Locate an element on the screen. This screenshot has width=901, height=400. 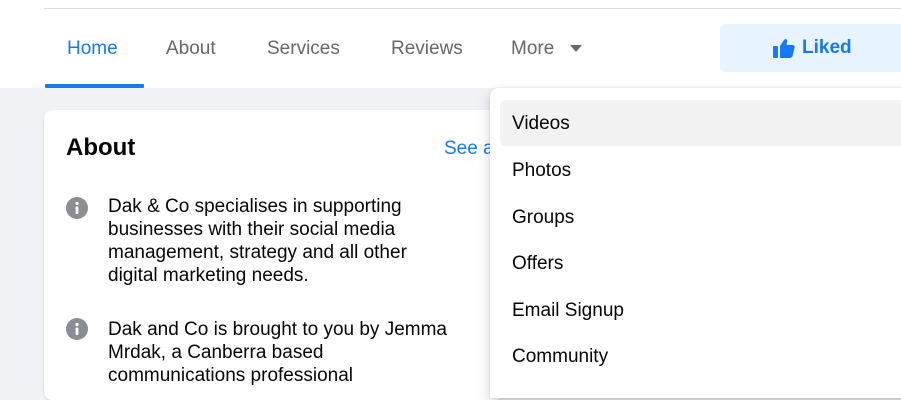
about-description-line: management, strategy and all other is located at coordinates (257, 252).